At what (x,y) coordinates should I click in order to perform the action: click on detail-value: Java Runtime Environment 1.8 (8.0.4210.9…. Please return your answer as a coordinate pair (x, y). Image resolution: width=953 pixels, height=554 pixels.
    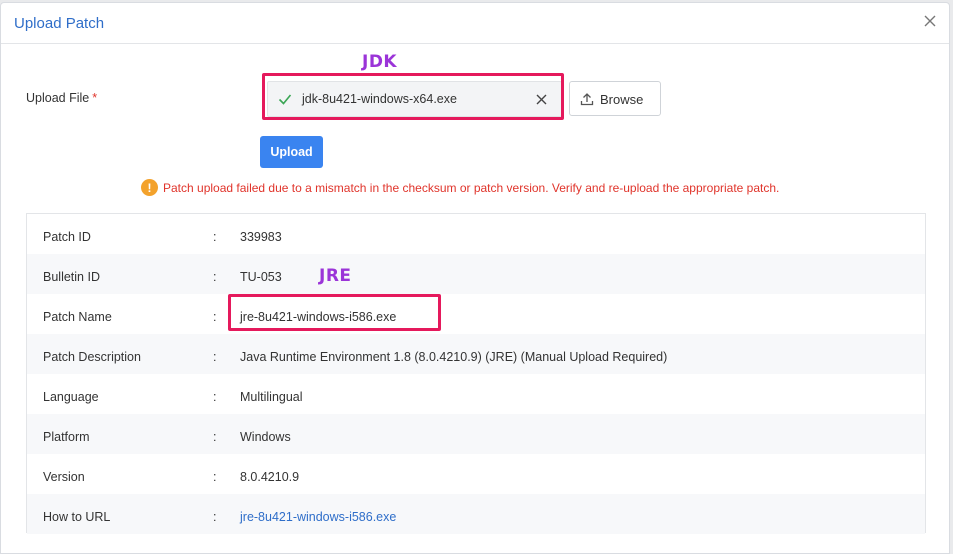
    Looking at the image, I should click on (454, 357).